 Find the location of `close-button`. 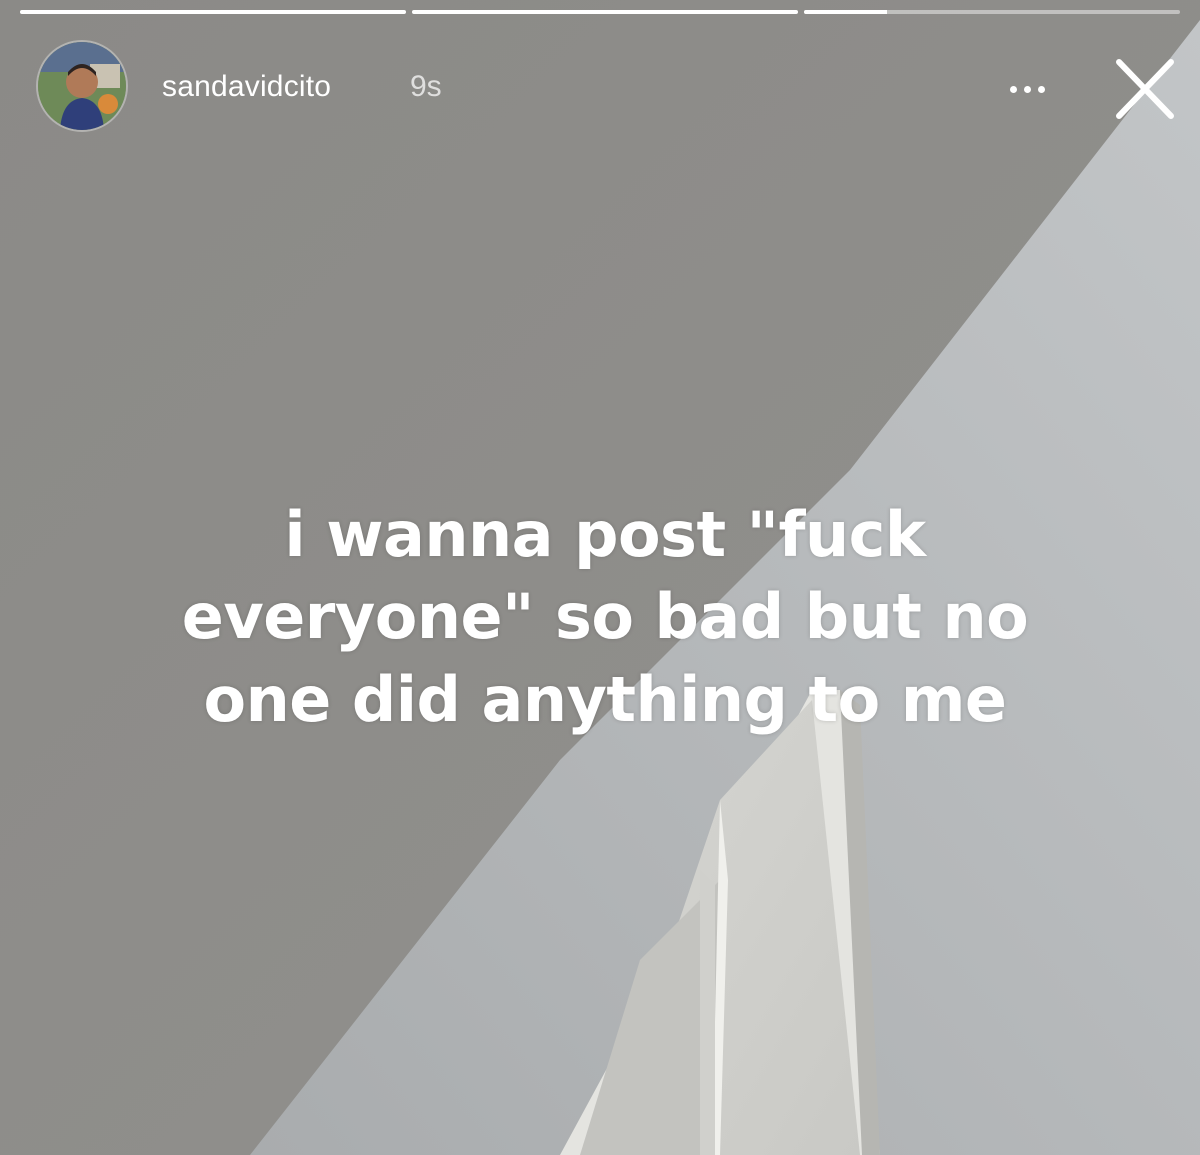

close-button is located at coordinates (1145, 89).